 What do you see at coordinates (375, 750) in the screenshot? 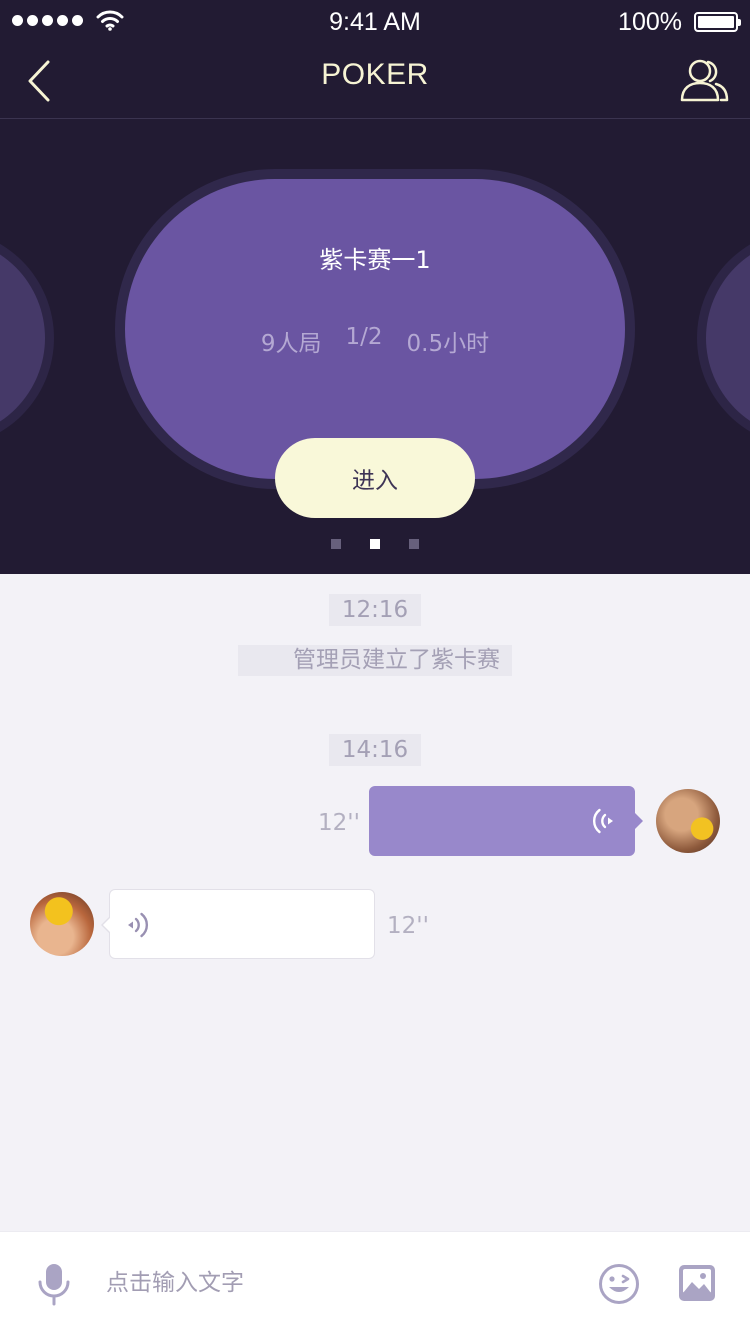
I see `timestamp: 14:16` at bounding box center [375, 750].